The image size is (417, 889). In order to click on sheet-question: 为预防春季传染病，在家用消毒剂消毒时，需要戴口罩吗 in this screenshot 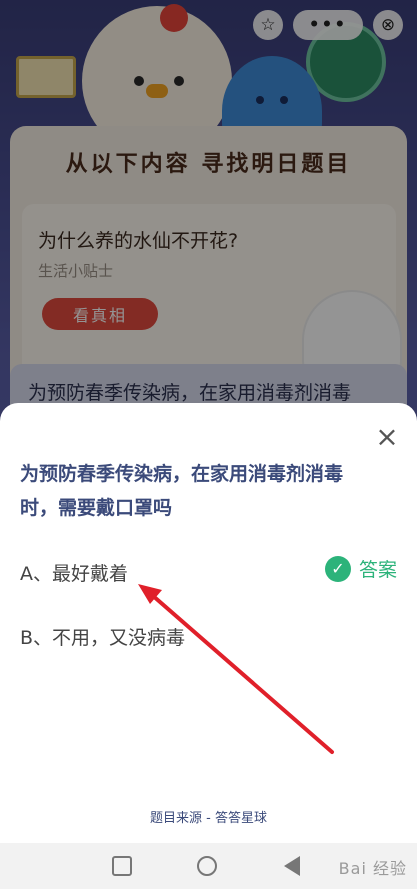, I will do `click(182, 491)`.